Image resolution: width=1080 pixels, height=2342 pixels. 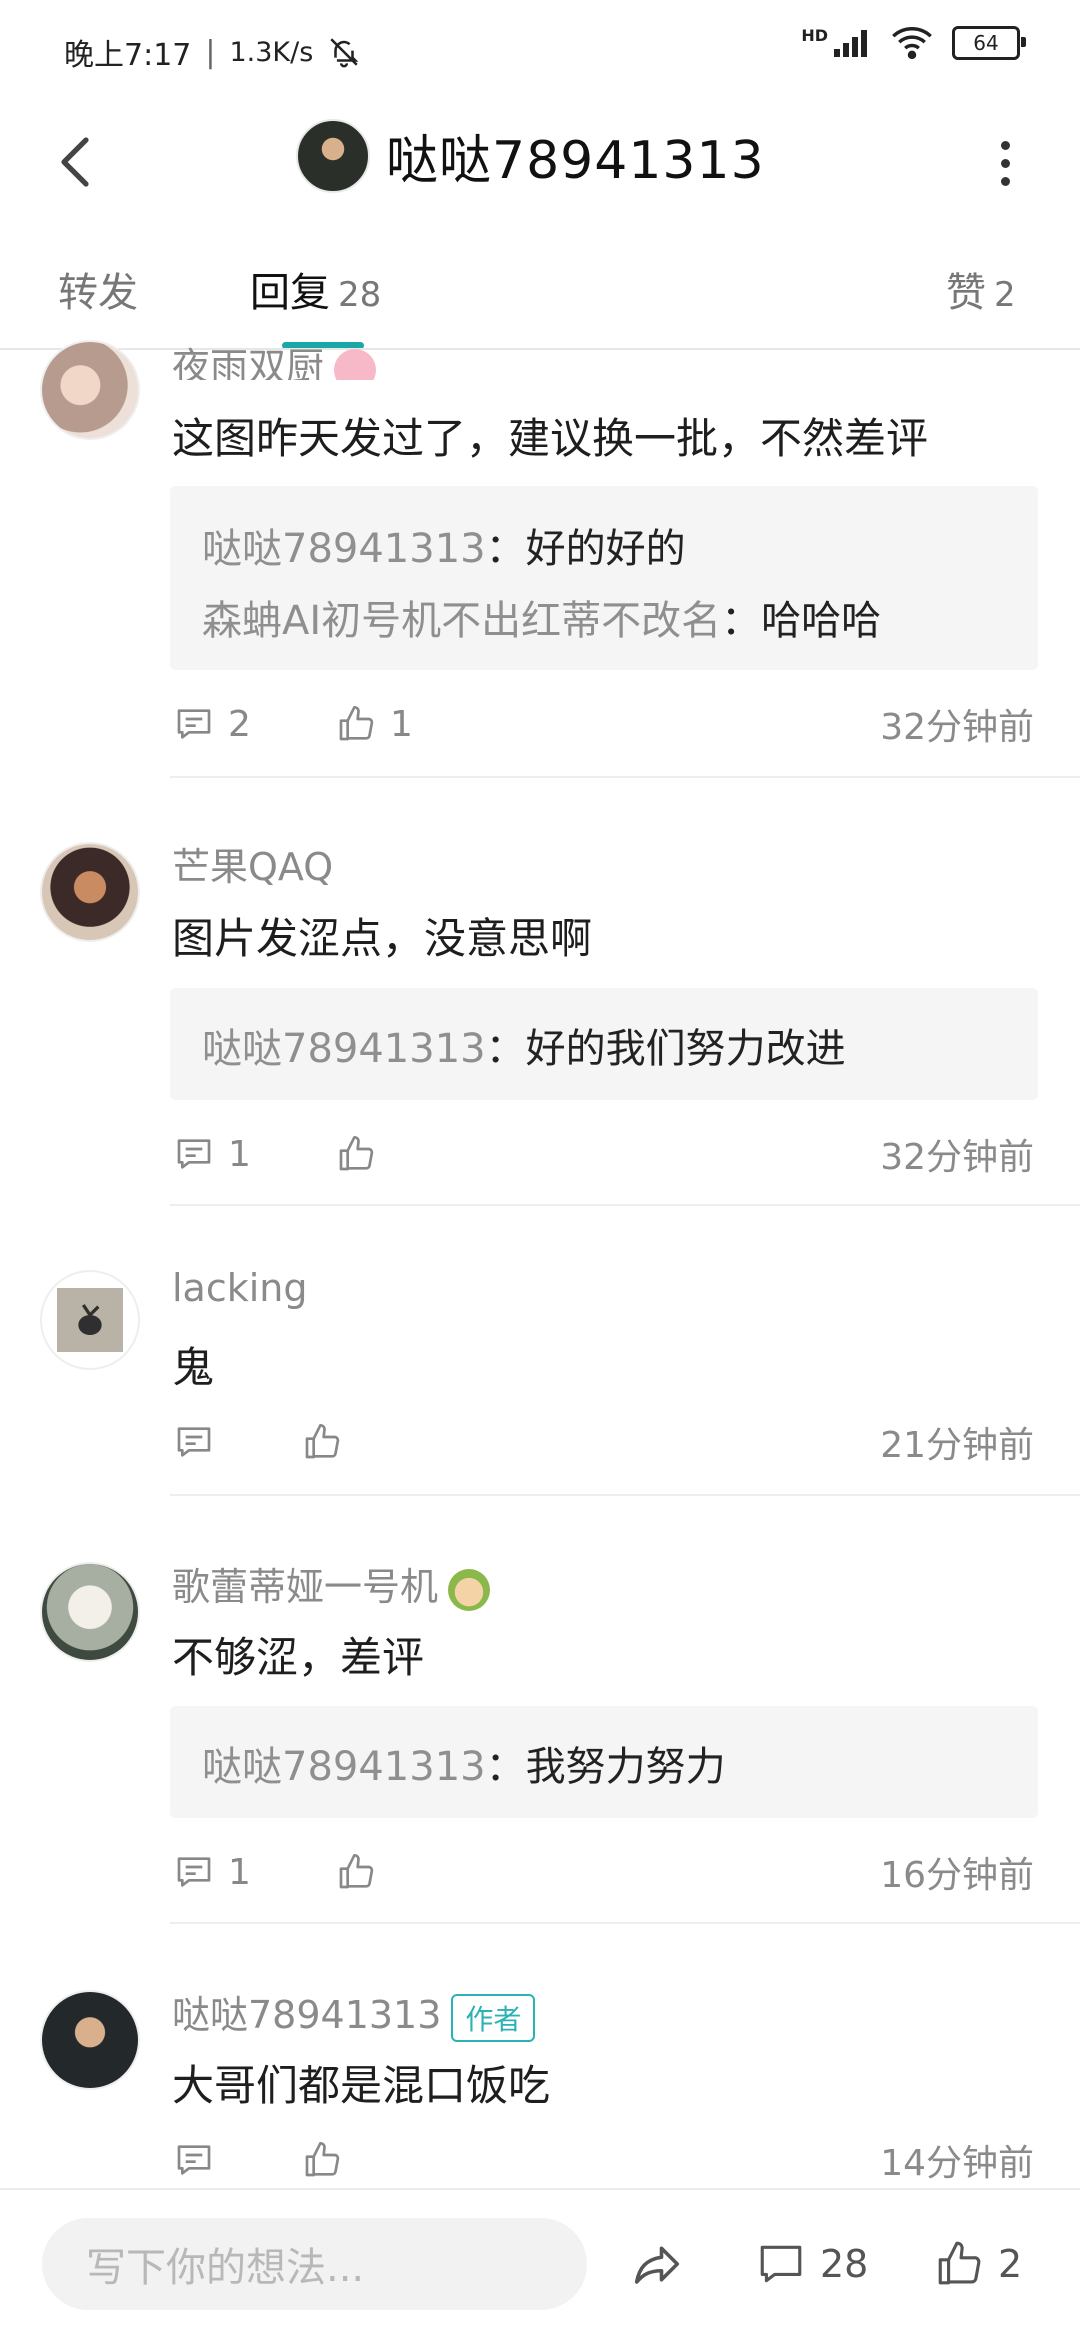 What do you see at coordinates (361, 2085) in the screenshot?
I see `comment-text: 大哥们都是混口饭吃` at bounding box center [361, 2085].